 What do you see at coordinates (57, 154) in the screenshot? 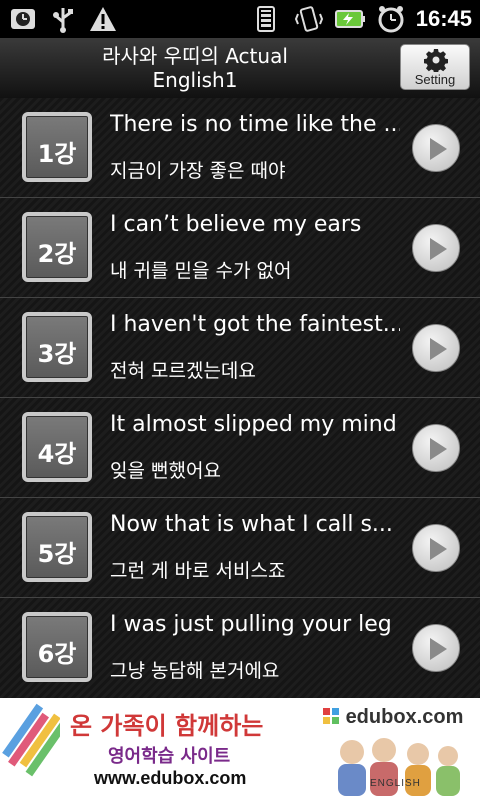
I see `lesson-number: 1강` at bounding box center [57, 154].